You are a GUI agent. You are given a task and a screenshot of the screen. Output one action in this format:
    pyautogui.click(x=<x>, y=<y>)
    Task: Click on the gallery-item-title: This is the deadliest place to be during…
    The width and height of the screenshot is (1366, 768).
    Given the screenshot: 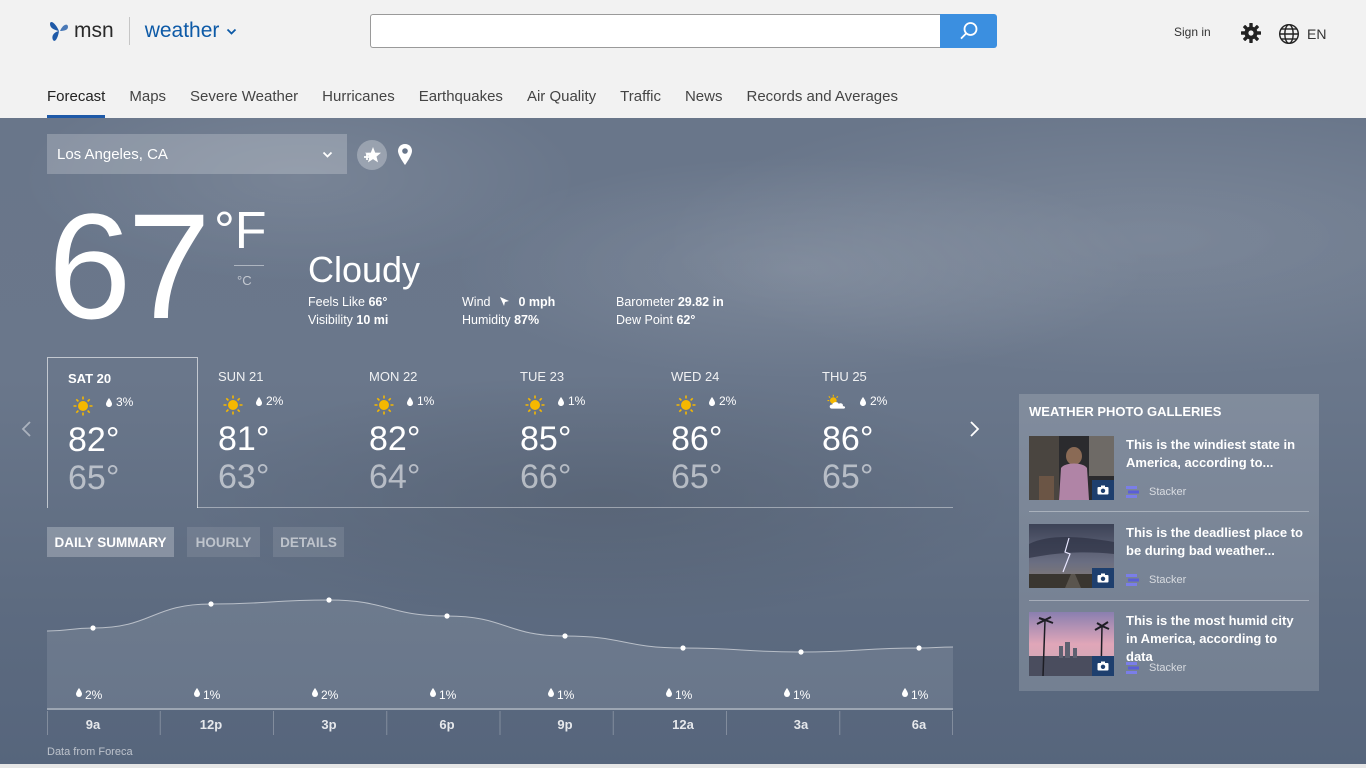 What is the action you would take?
    pyautogui.click(x=1216, y=542)
    